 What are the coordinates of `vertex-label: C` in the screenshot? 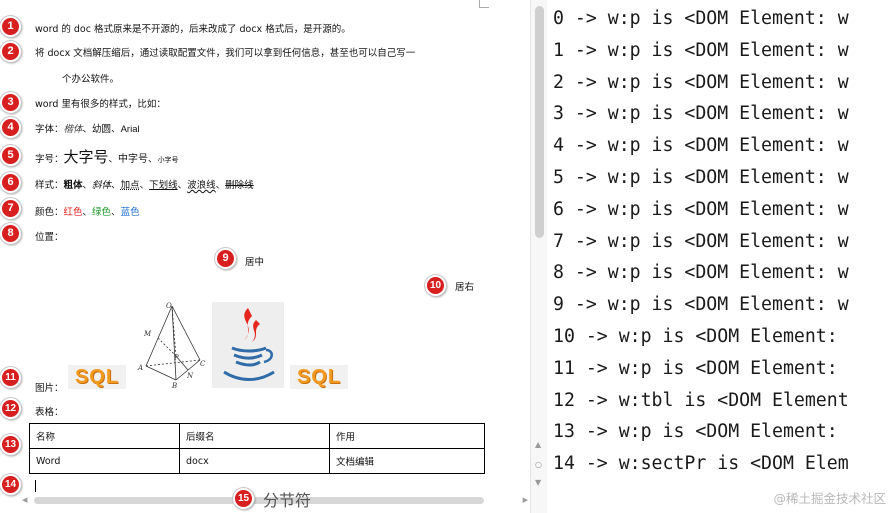 It's located at (203, 364).